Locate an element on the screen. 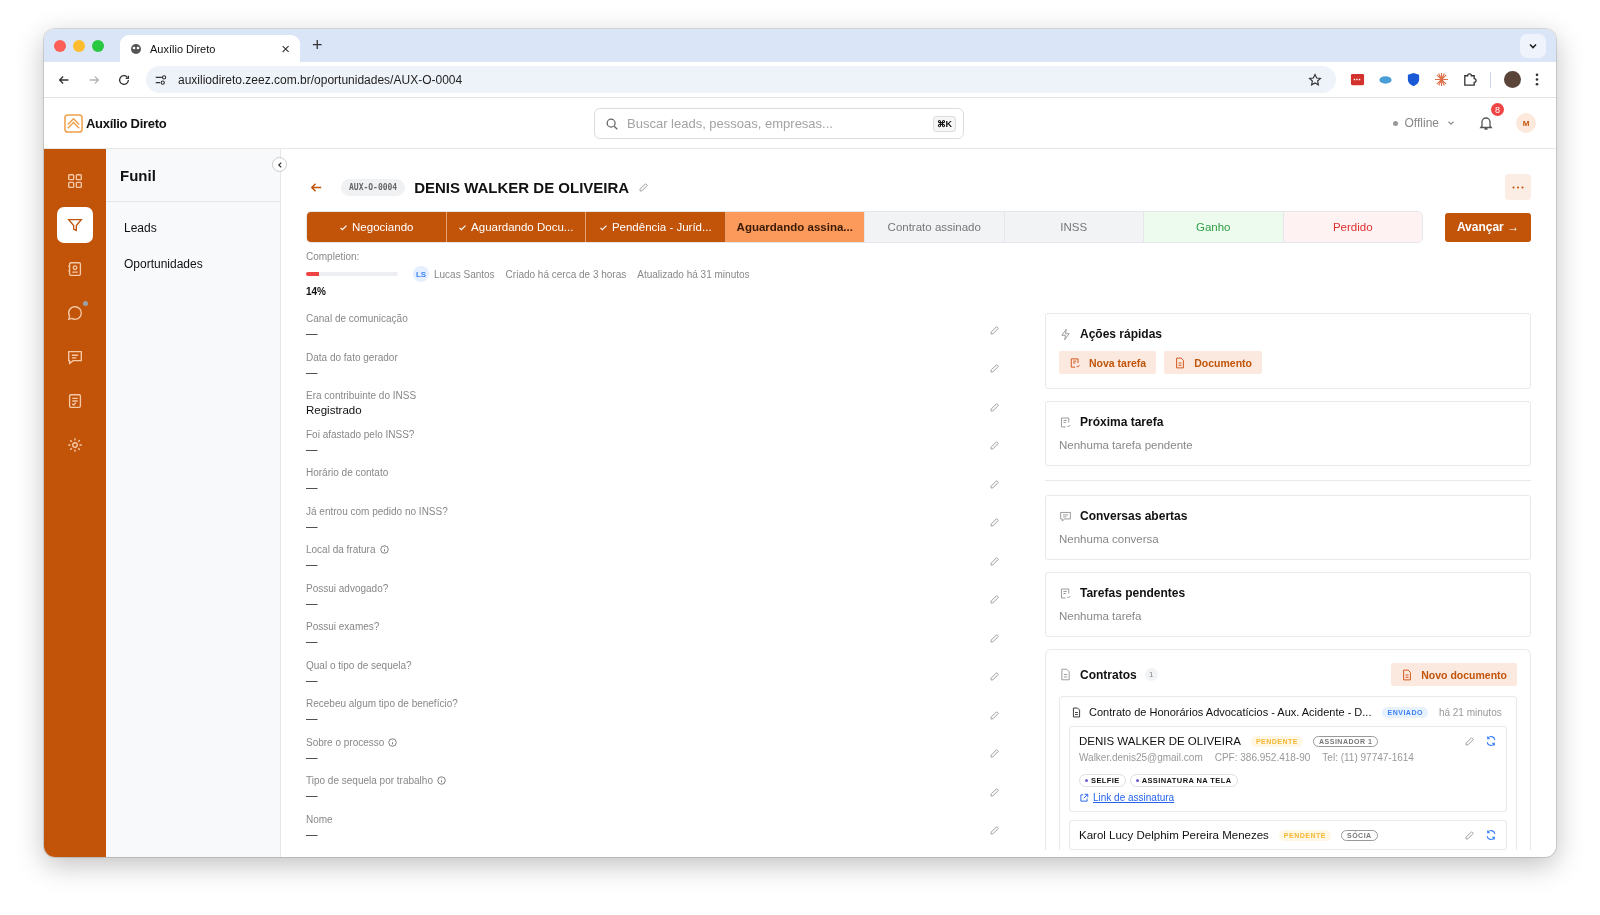  field-label: Recebeu algum tipo de benefício? is located at coordinates (382, 704).